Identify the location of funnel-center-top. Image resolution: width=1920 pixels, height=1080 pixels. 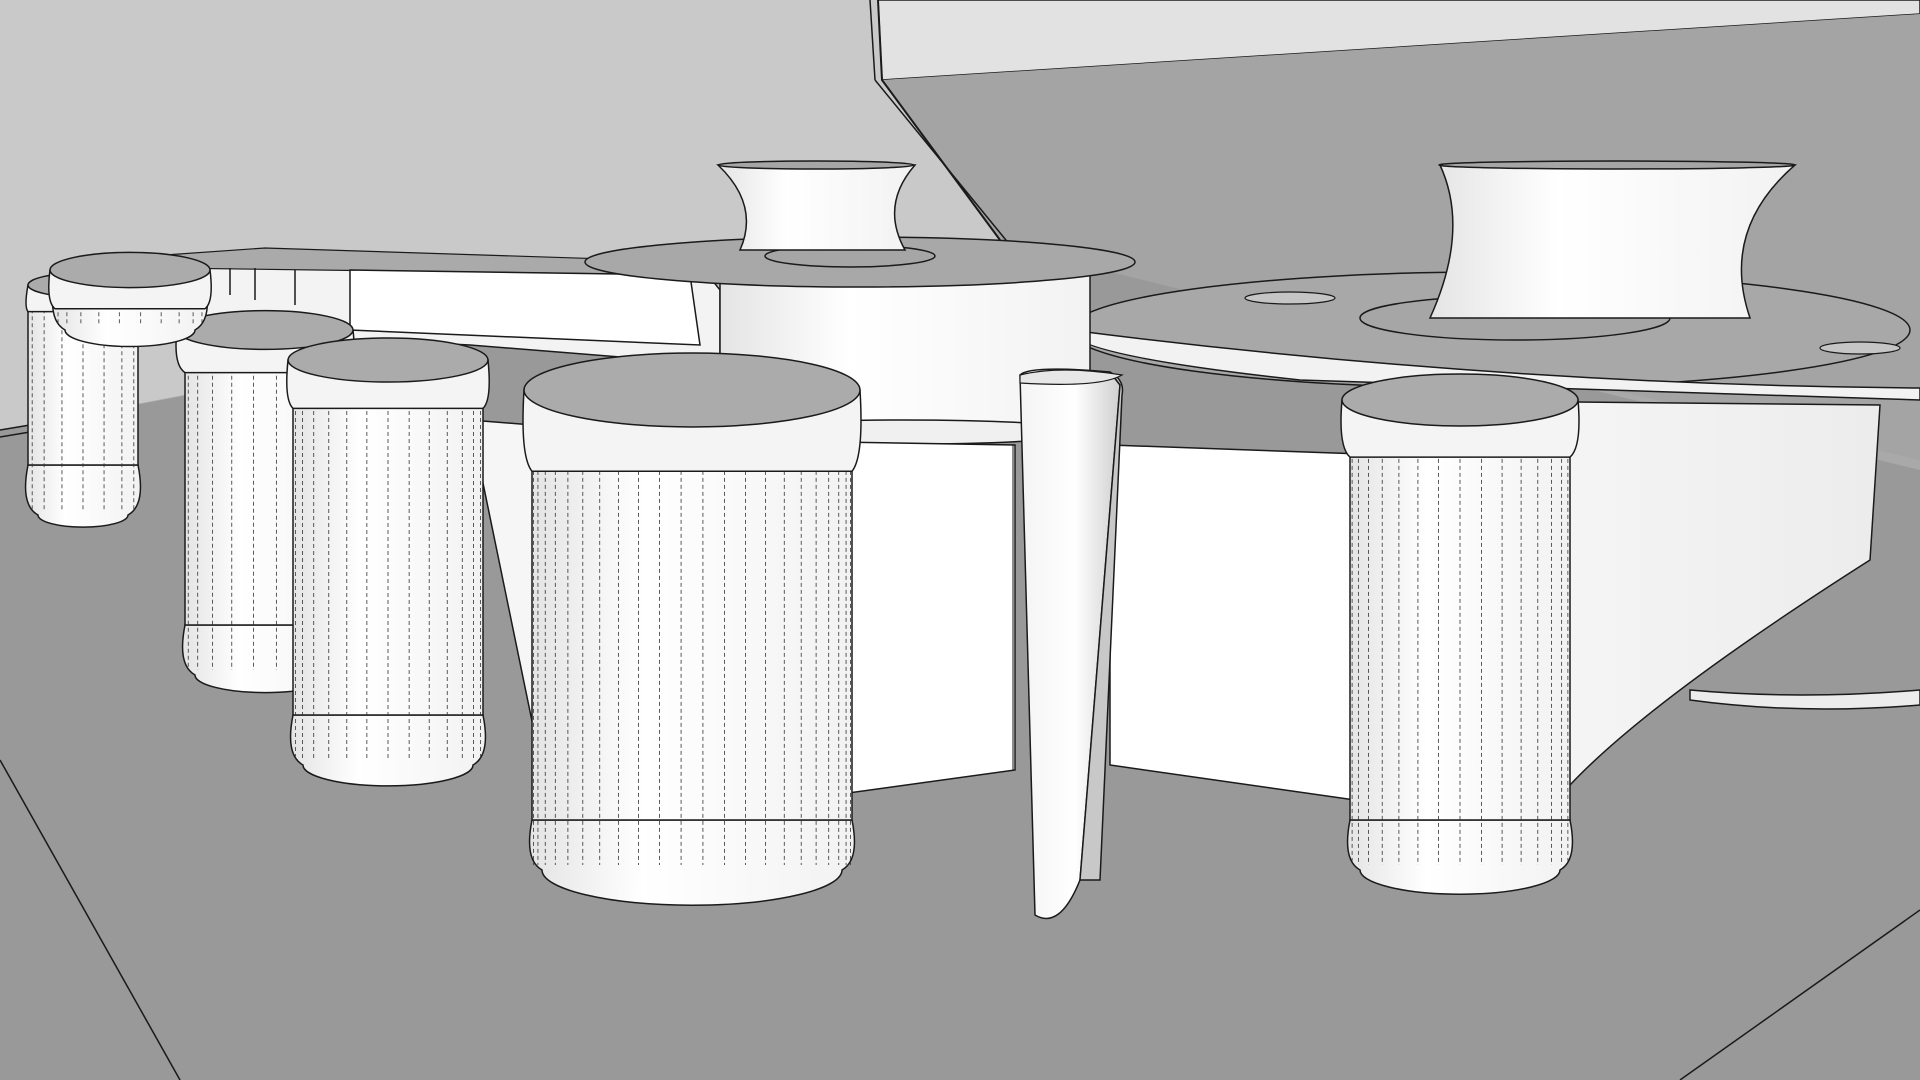
(816, 165).